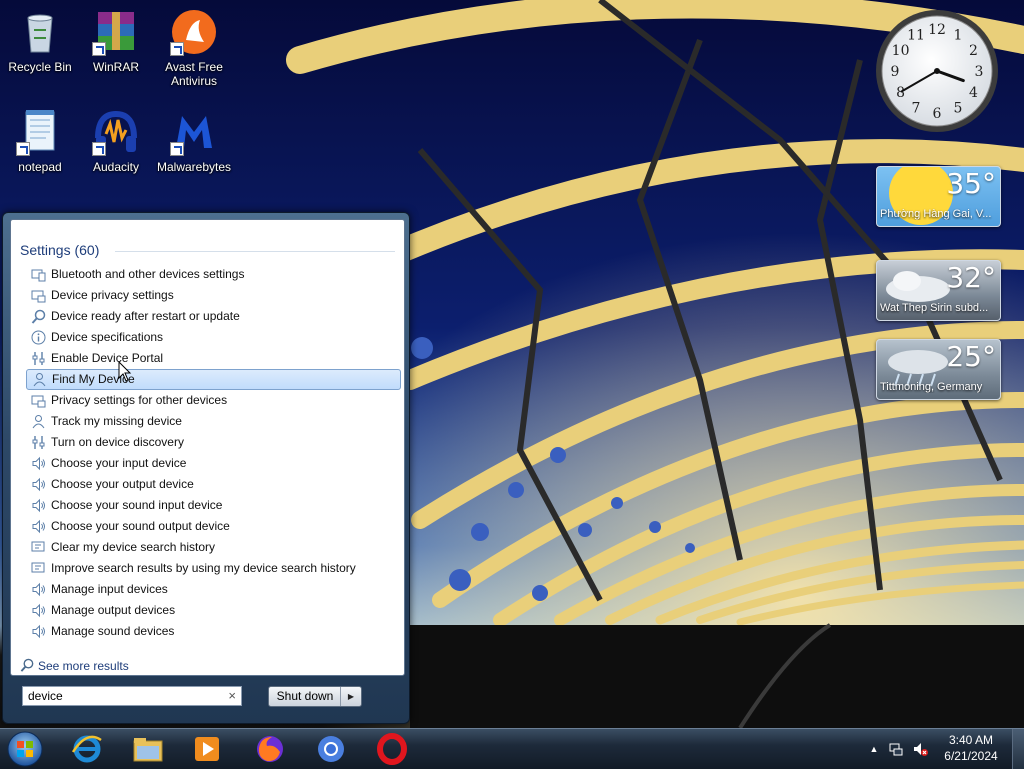  What do you see at coordinates (920, 749) in the screenshot?
I see `volume-muted-icon` at bounding box center [920, 749].